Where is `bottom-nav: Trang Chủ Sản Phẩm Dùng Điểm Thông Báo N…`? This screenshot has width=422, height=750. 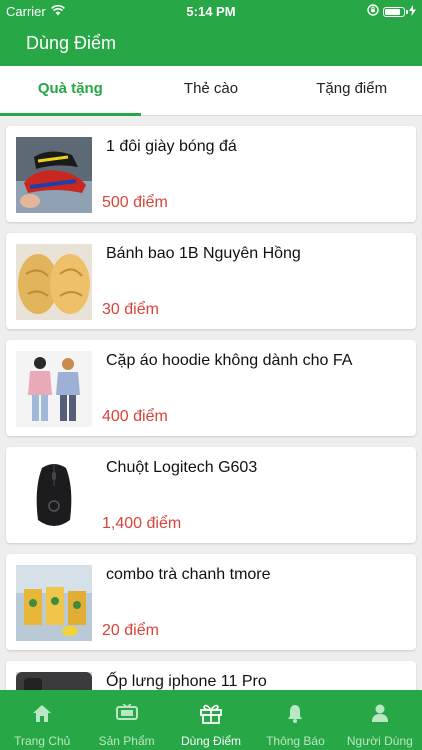
bottom-nav: Trang Chủ Sản Phẩm Dùng Điểm Thông Báo N… is located at coordinates (211, 720).